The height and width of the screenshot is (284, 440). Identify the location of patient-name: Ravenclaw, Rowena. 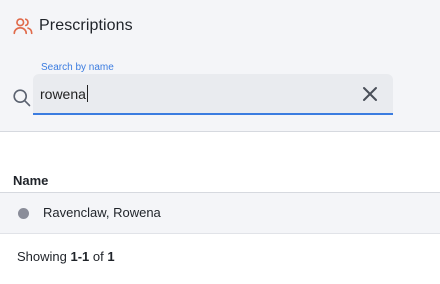
(102, 212).